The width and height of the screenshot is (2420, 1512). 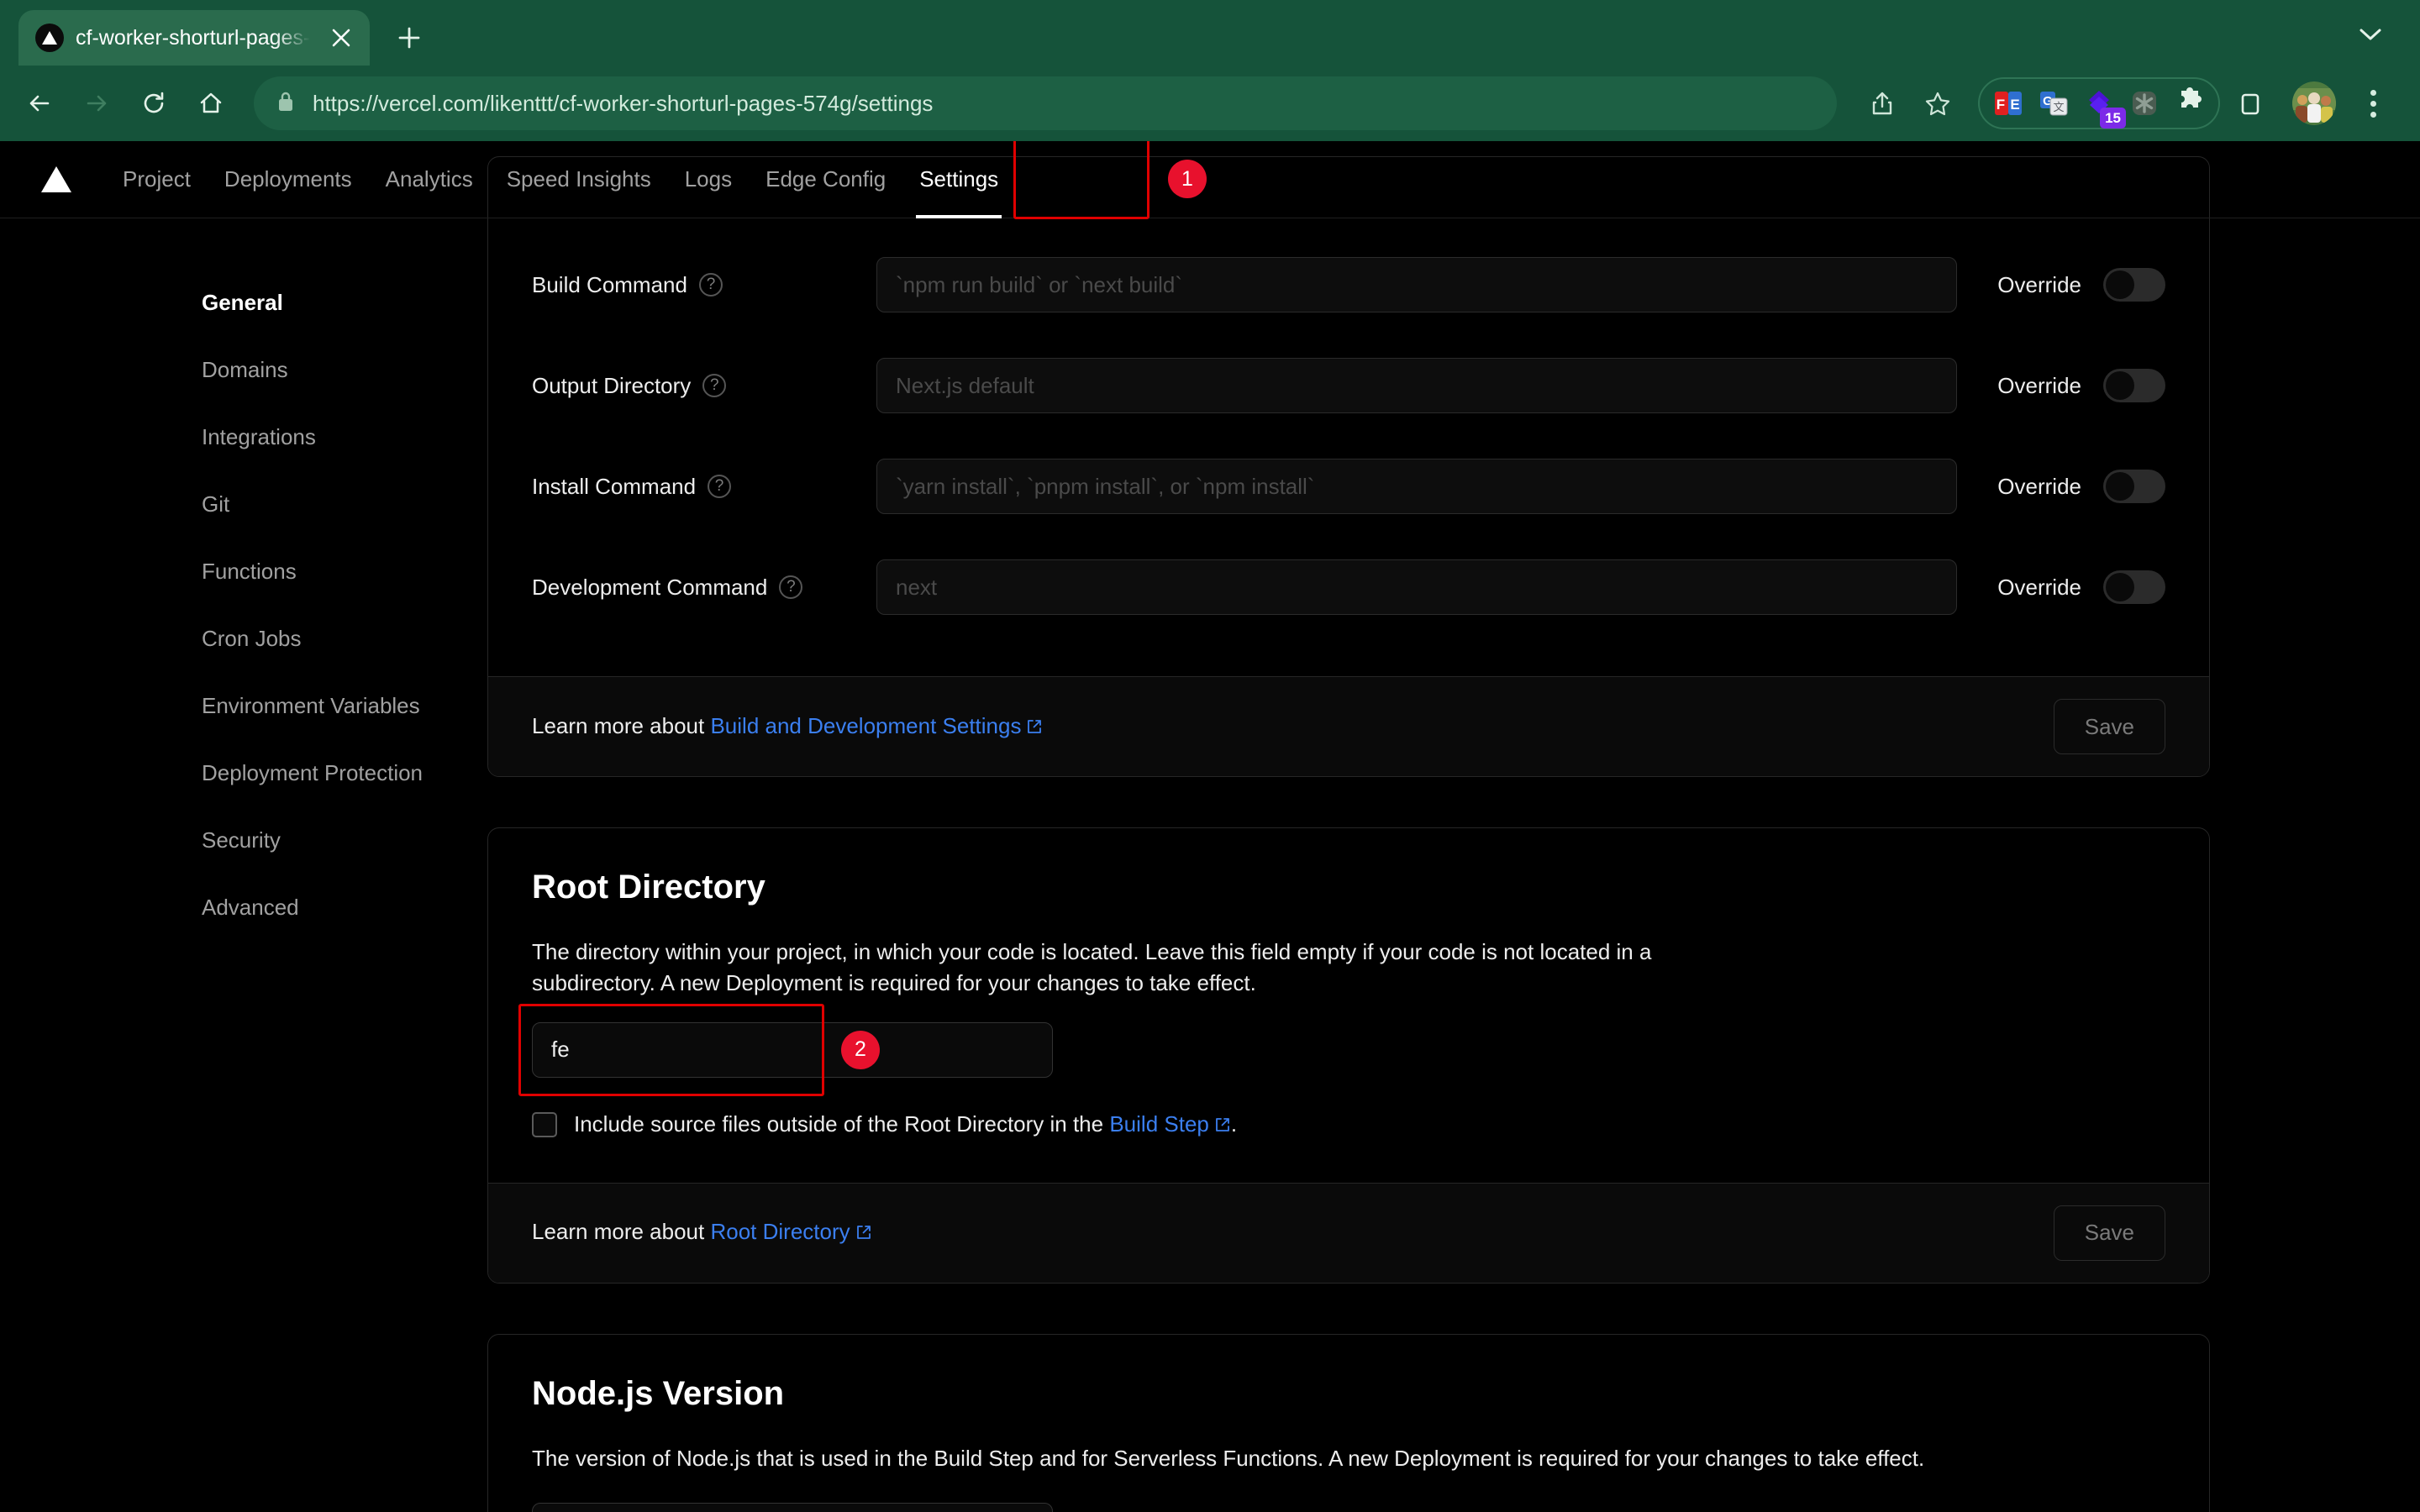 I want to click on bookmark-star-icon, so click(x=1937, y=103).